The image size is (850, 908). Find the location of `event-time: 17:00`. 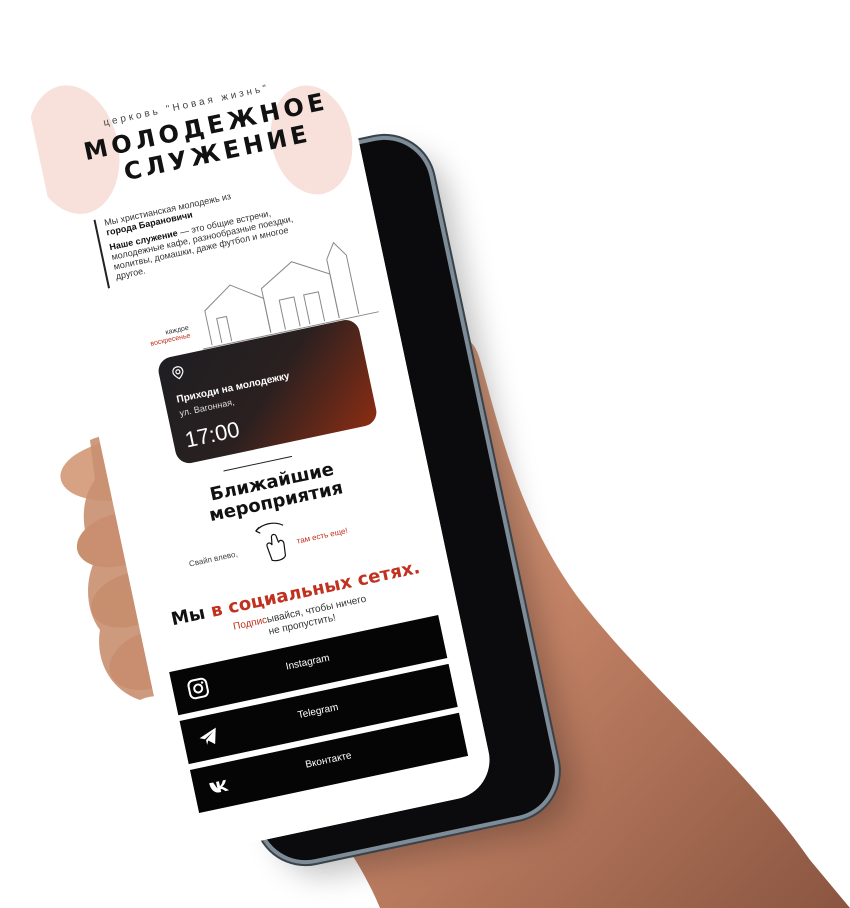

event-time: 17:00 is located at coordinates (212, 434).